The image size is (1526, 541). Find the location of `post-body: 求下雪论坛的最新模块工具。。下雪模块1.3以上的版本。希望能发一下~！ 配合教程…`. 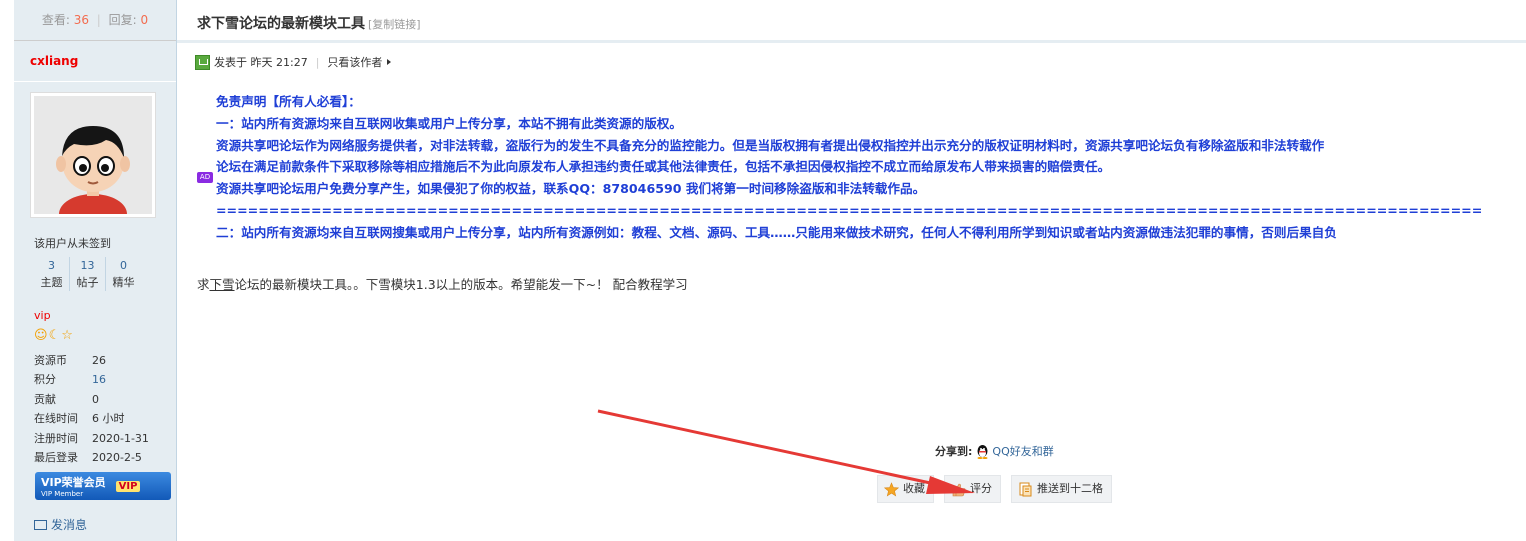

post-body: 求下雪论坛的最新模块工具。。下雪模块1.3以上的版本。希望能发一下~！ 配合教程… is located at coordinates (442, 283).